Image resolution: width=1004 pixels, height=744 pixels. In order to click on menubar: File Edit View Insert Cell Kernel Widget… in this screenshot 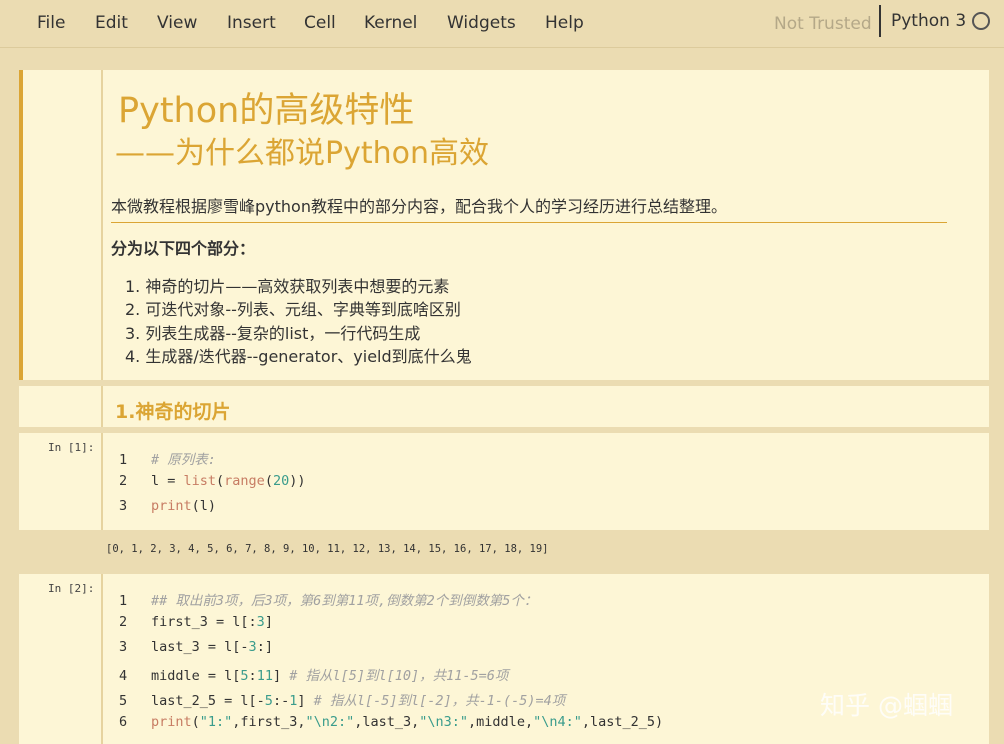, I will do `click(502, 24)`.